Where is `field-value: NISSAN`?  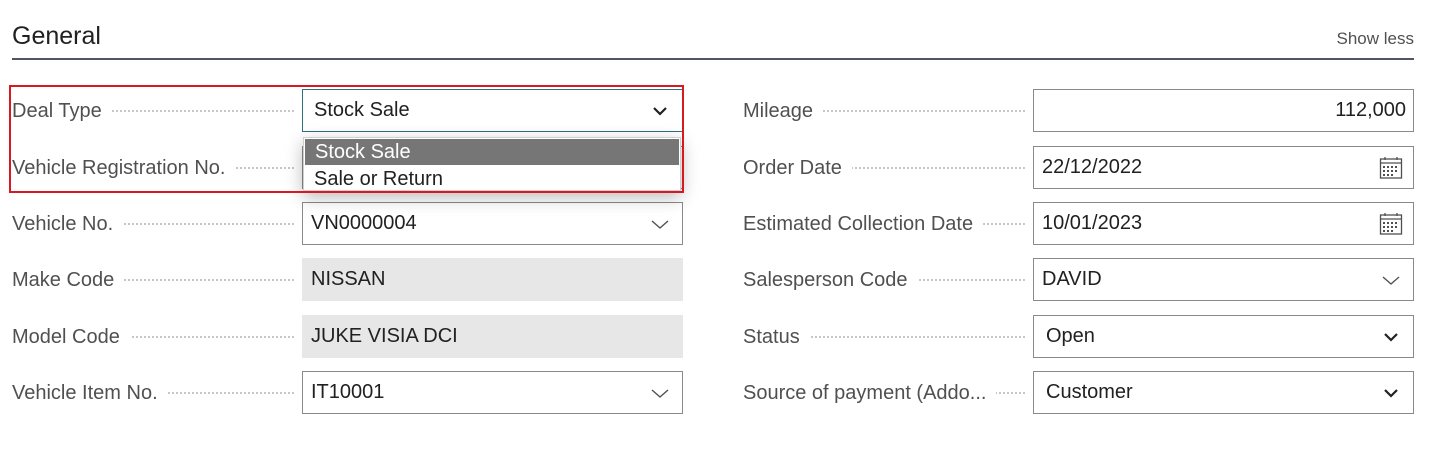
field-value: NISSAN is located at coordinates (348, 279).